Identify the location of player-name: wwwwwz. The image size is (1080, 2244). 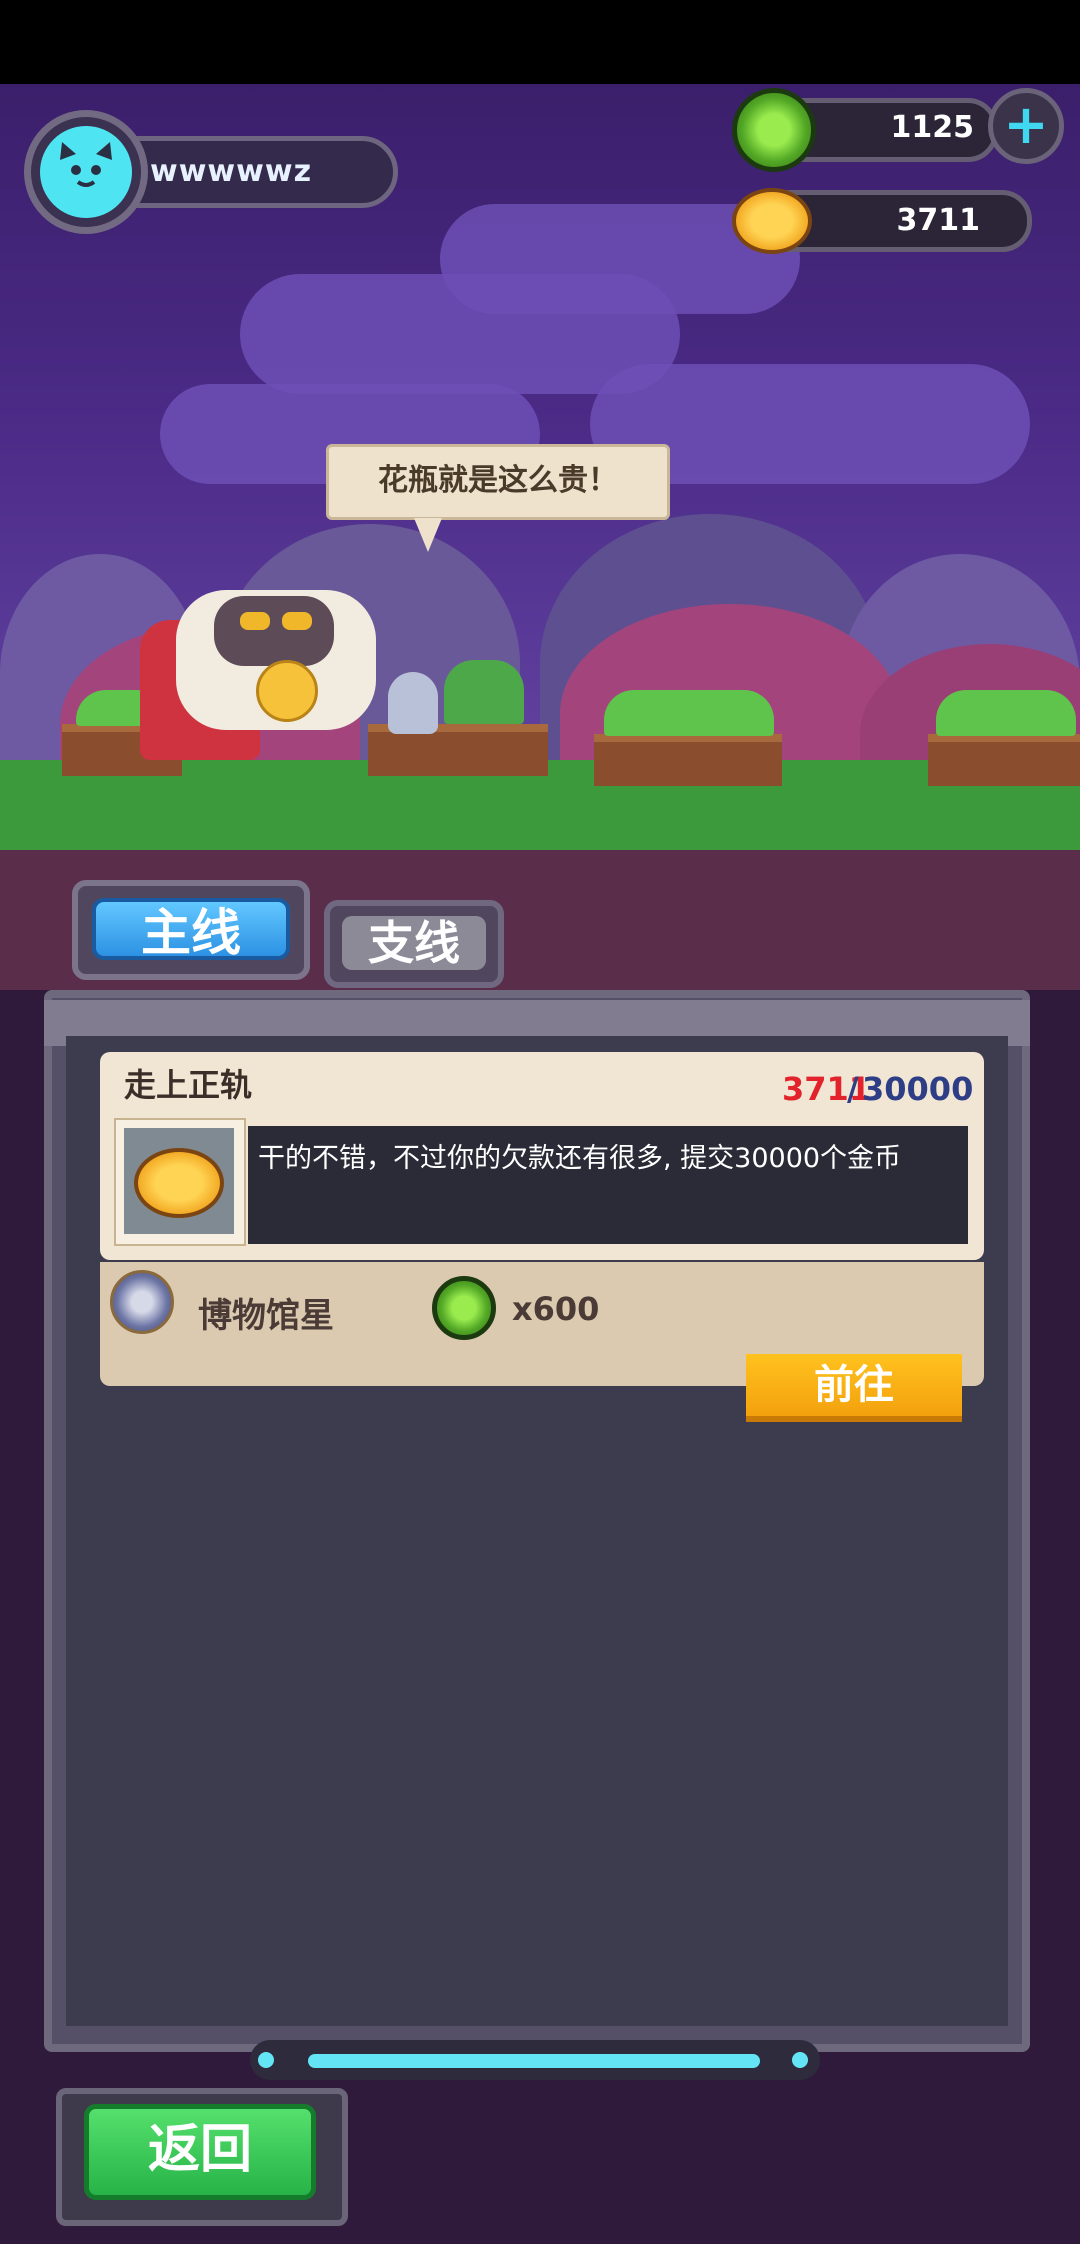
(231, 171).